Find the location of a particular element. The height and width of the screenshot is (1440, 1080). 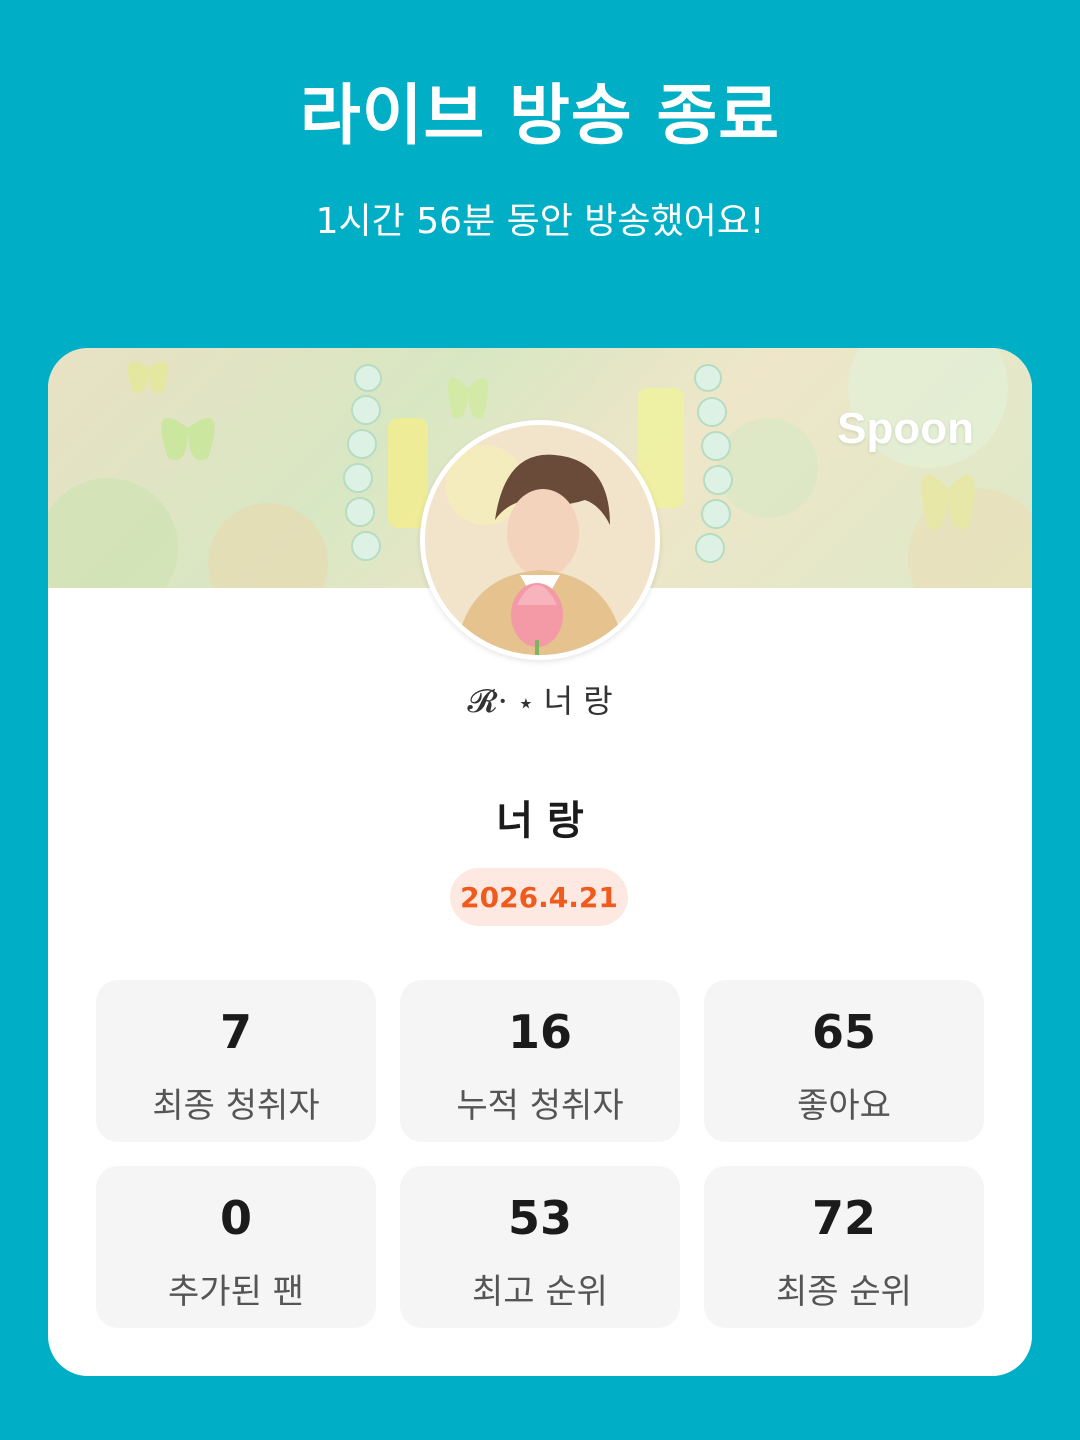

page-title: 라이브 방송 종료 is located at coordinates (540, 115).